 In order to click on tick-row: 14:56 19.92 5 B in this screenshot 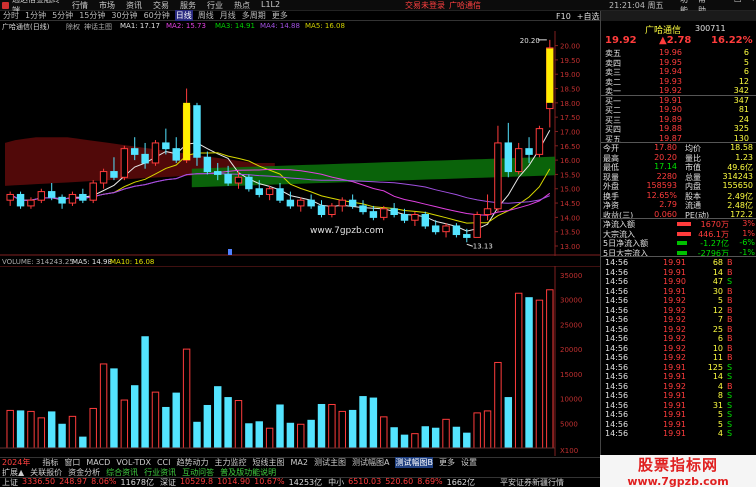, I will do `click(678, 301)`.